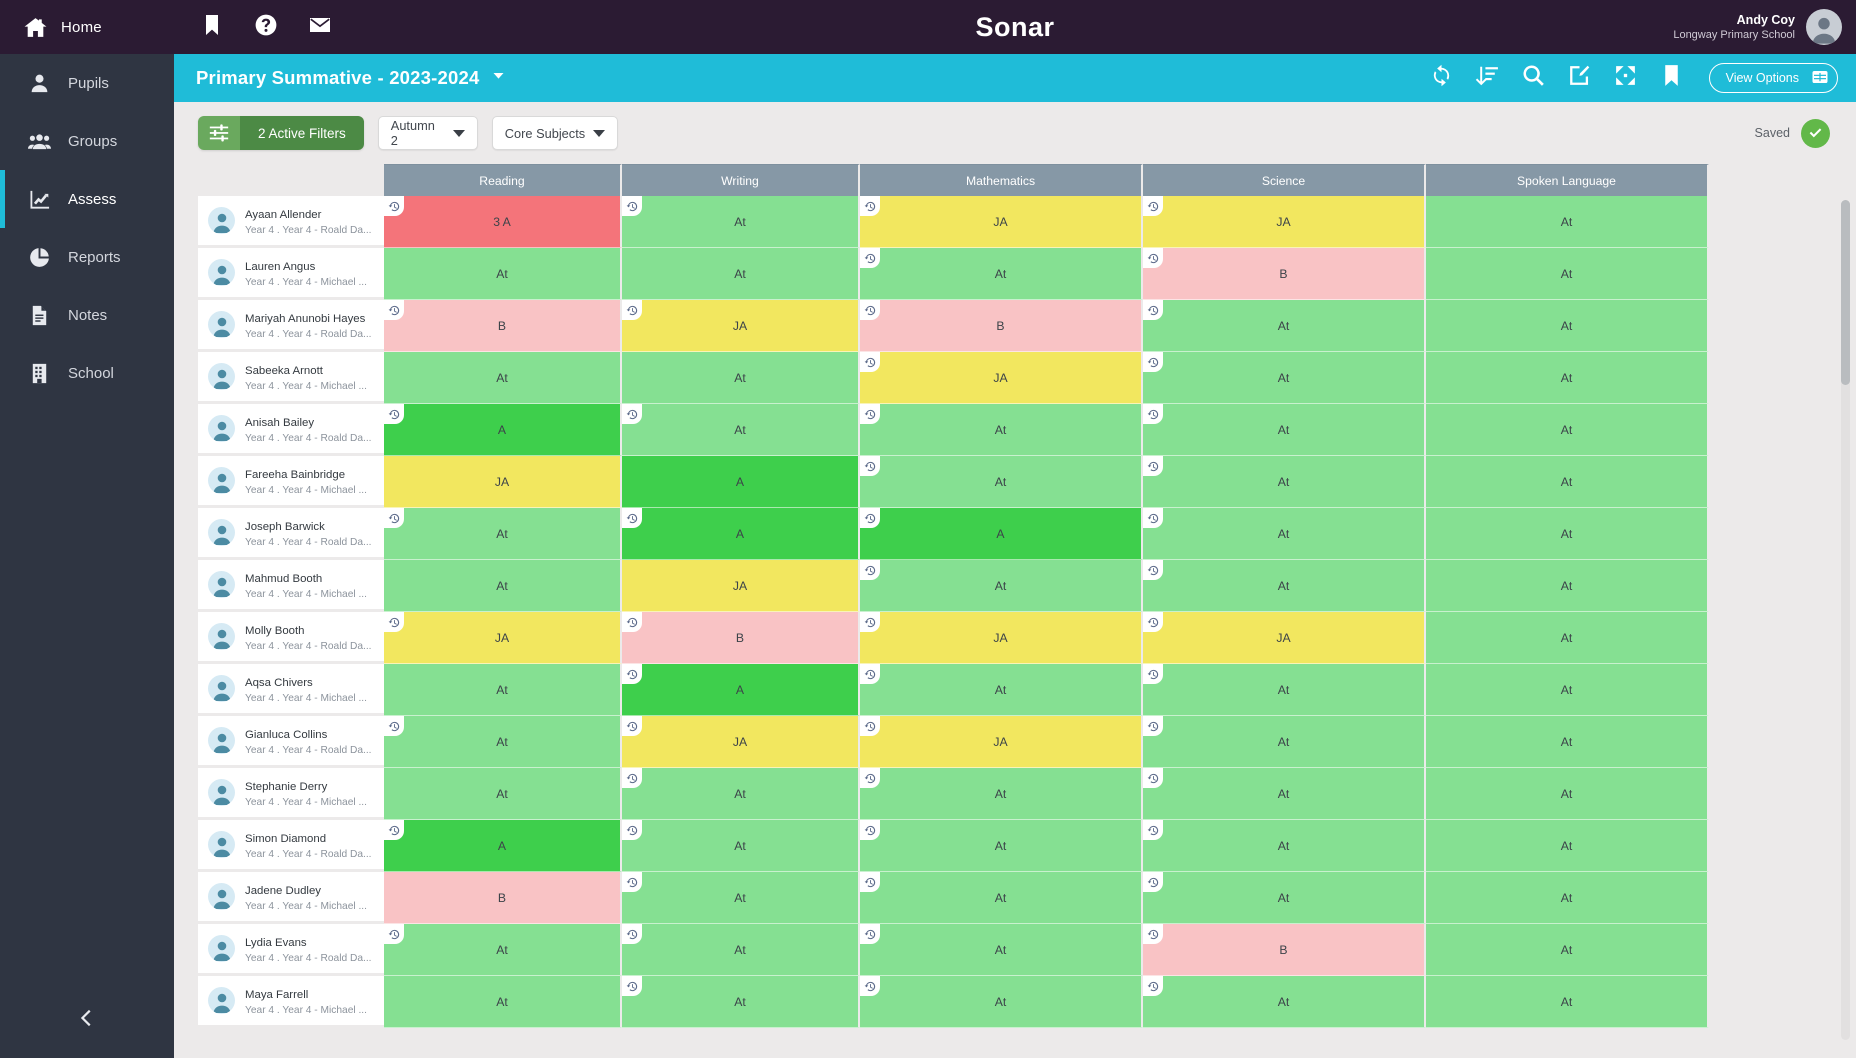 This screenshot has height=1058, width=1856. What do you see at coordinates (1001, 180) in the screenshot?
I see `column-header: Mathematics` at bounding box center [1001, 180].